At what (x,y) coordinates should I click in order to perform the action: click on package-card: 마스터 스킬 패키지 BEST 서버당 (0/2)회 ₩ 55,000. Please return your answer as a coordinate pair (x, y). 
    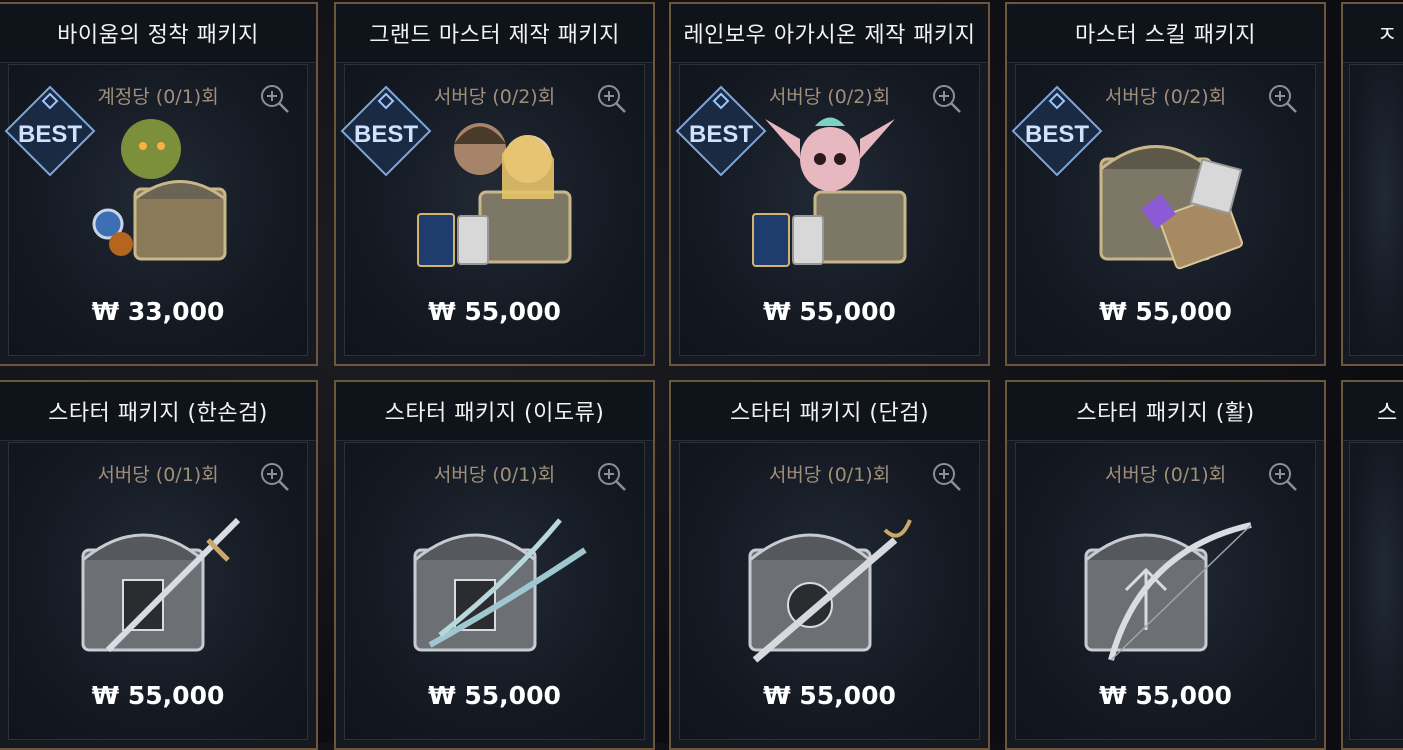
    Looking at the image, I should click on (1165, 184).